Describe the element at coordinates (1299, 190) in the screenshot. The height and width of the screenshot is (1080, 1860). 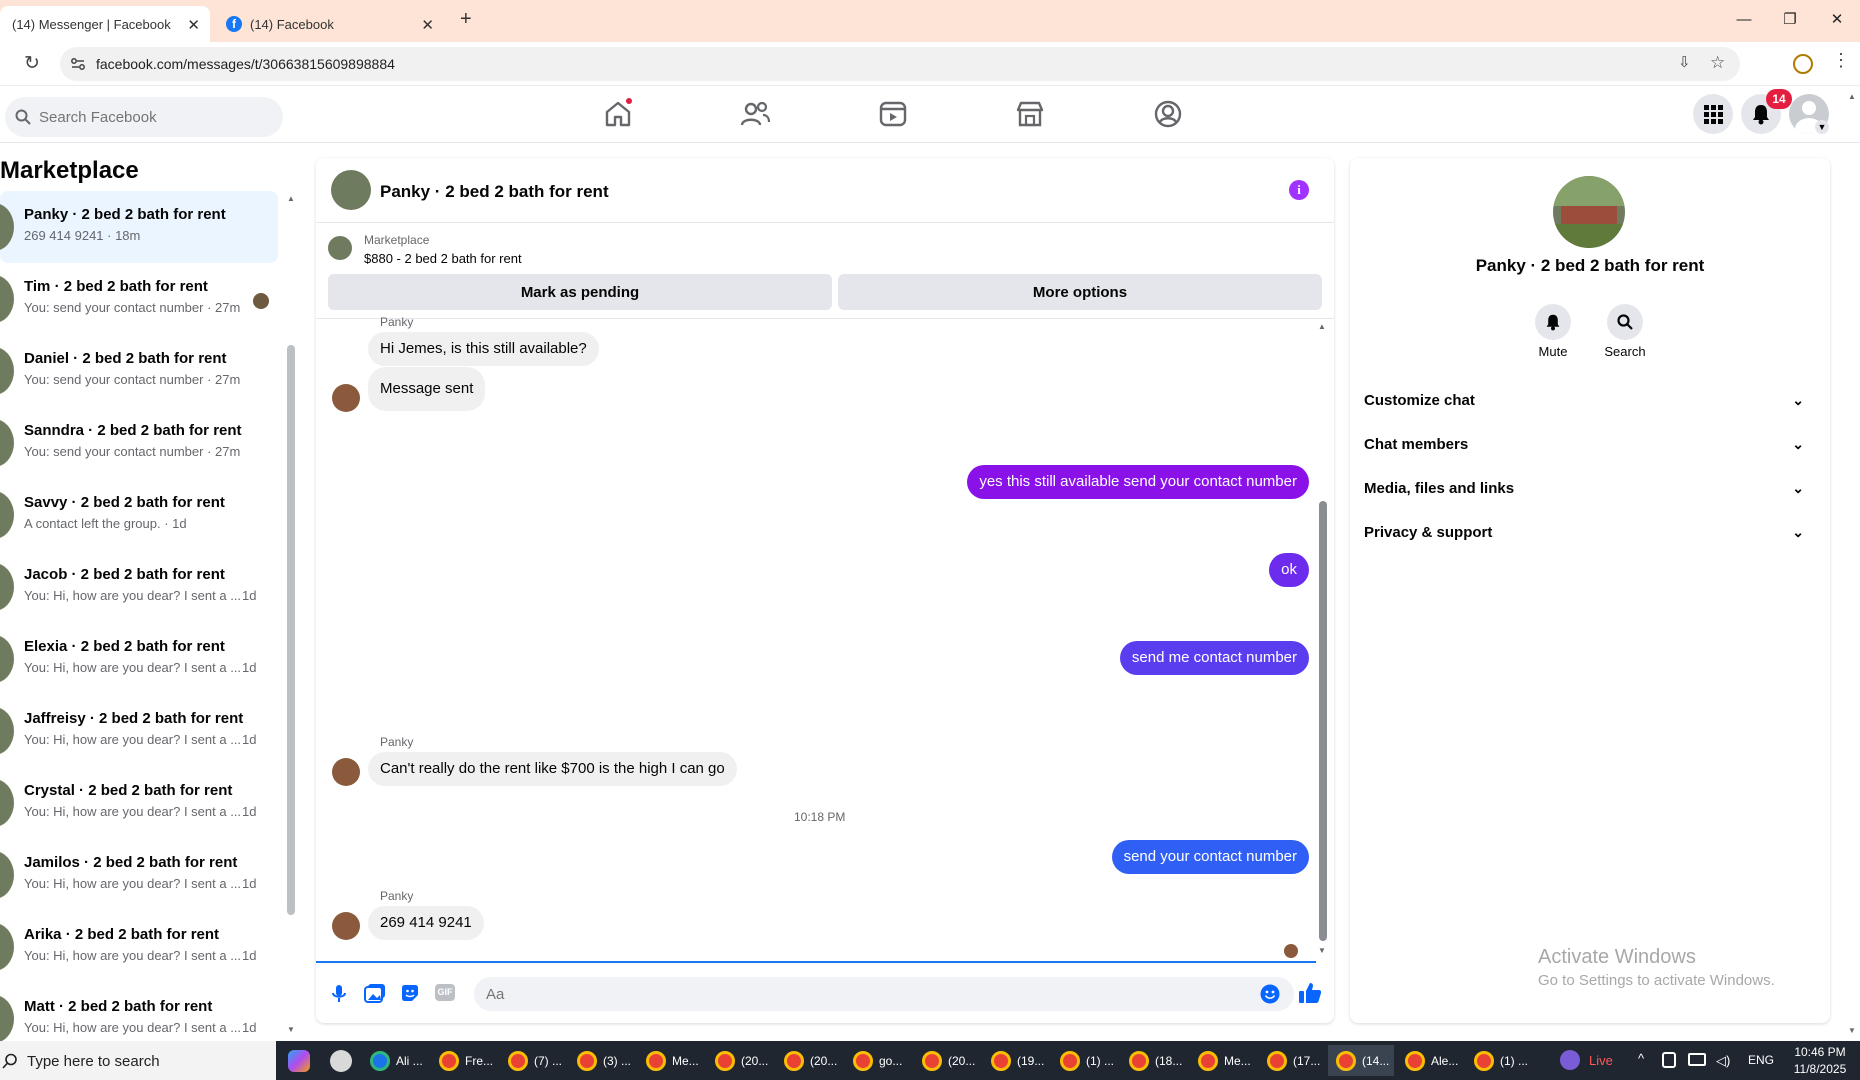
I see `info-icon: i` at that location.